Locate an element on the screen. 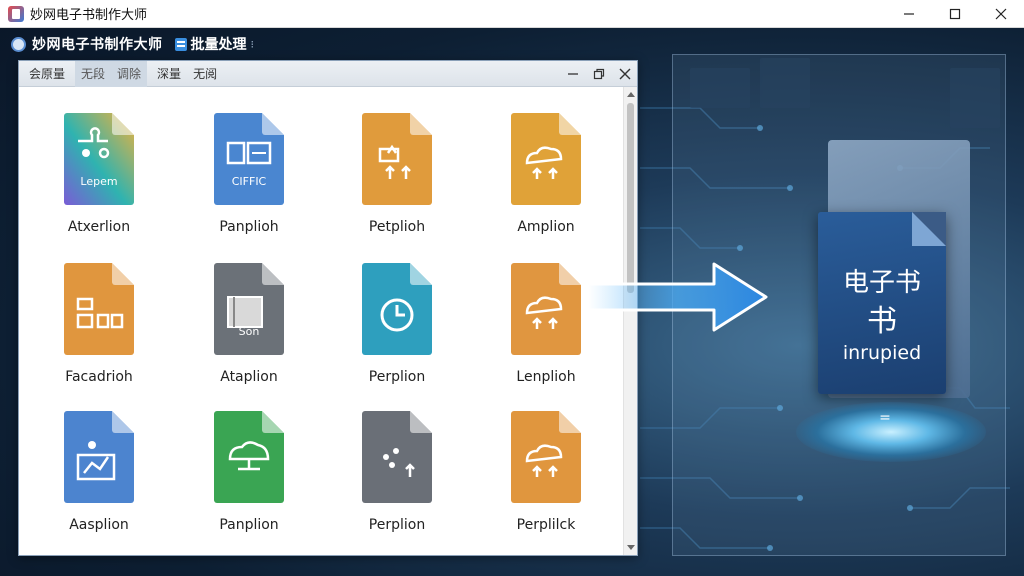  app-name: 妙网电子书制作大师 is located at coordinates (97, 45).